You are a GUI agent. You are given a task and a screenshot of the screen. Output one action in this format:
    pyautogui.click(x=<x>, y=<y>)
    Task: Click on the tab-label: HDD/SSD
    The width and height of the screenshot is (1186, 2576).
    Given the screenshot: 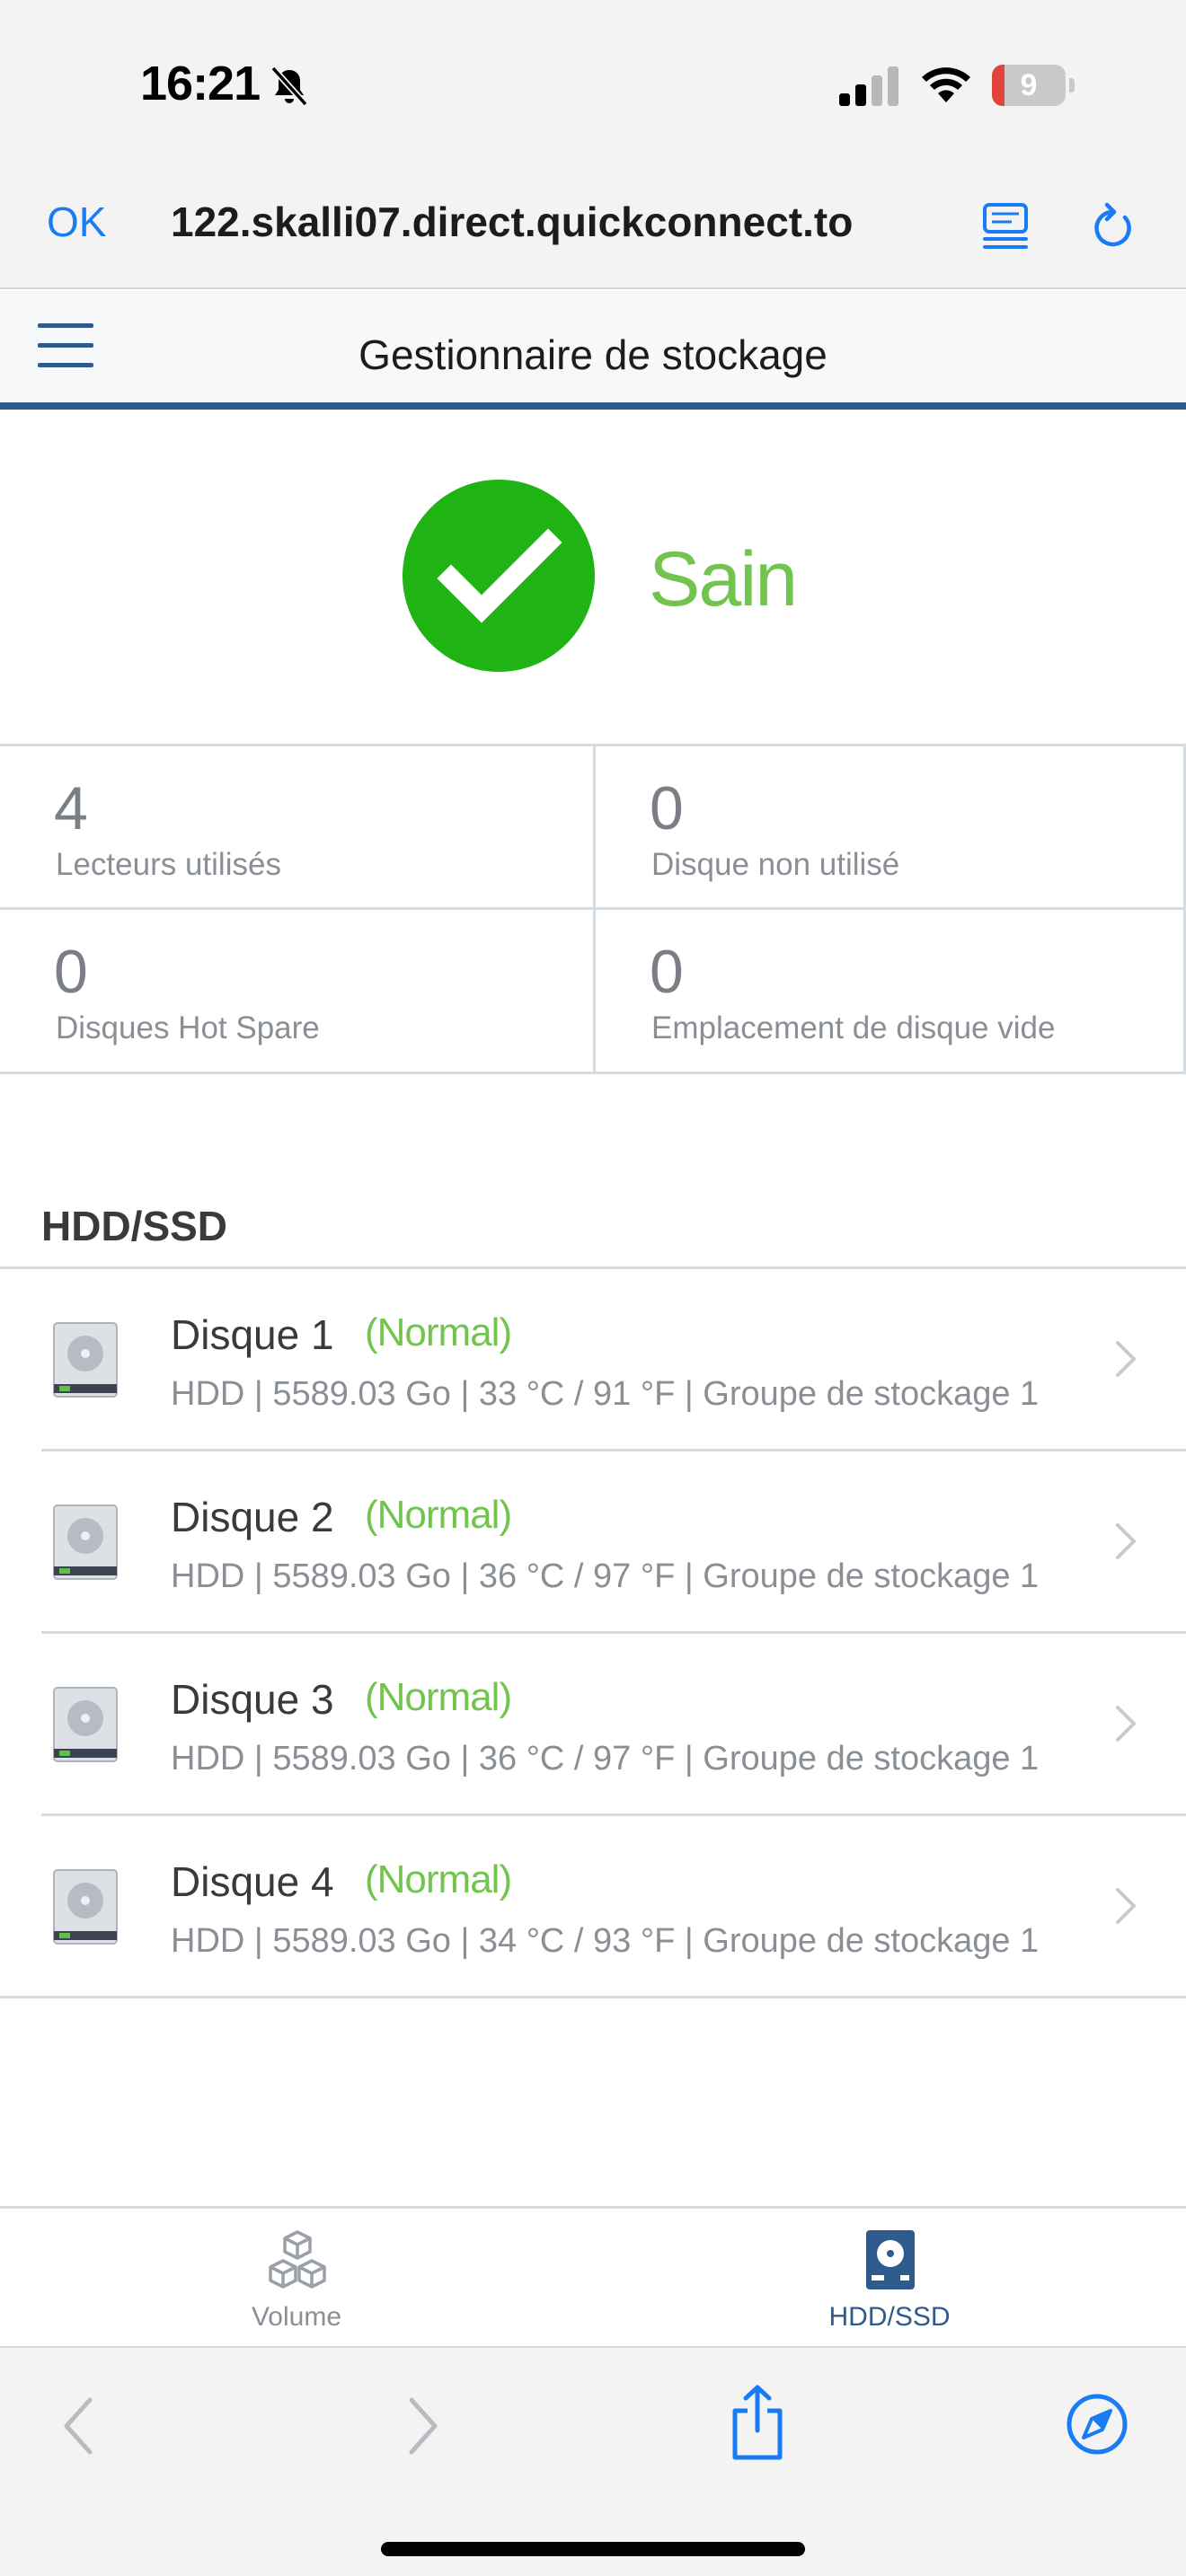 What is the action you would take?
    pyautogui.click(x=889, y=2317)
    